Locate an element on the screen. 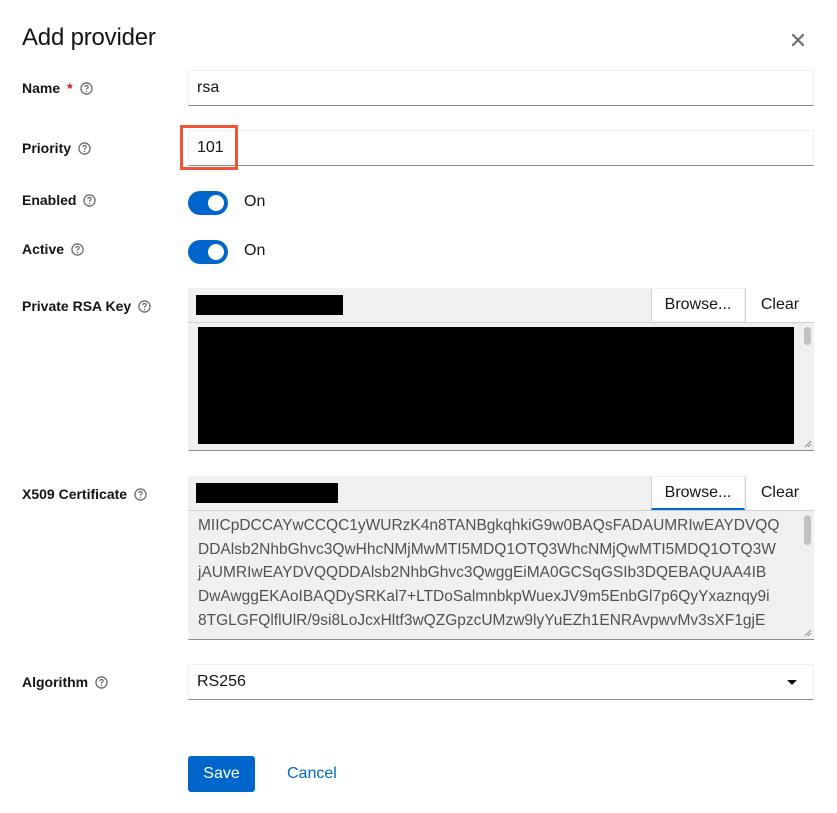  private-key-filename is located at coordinates (419, 305).